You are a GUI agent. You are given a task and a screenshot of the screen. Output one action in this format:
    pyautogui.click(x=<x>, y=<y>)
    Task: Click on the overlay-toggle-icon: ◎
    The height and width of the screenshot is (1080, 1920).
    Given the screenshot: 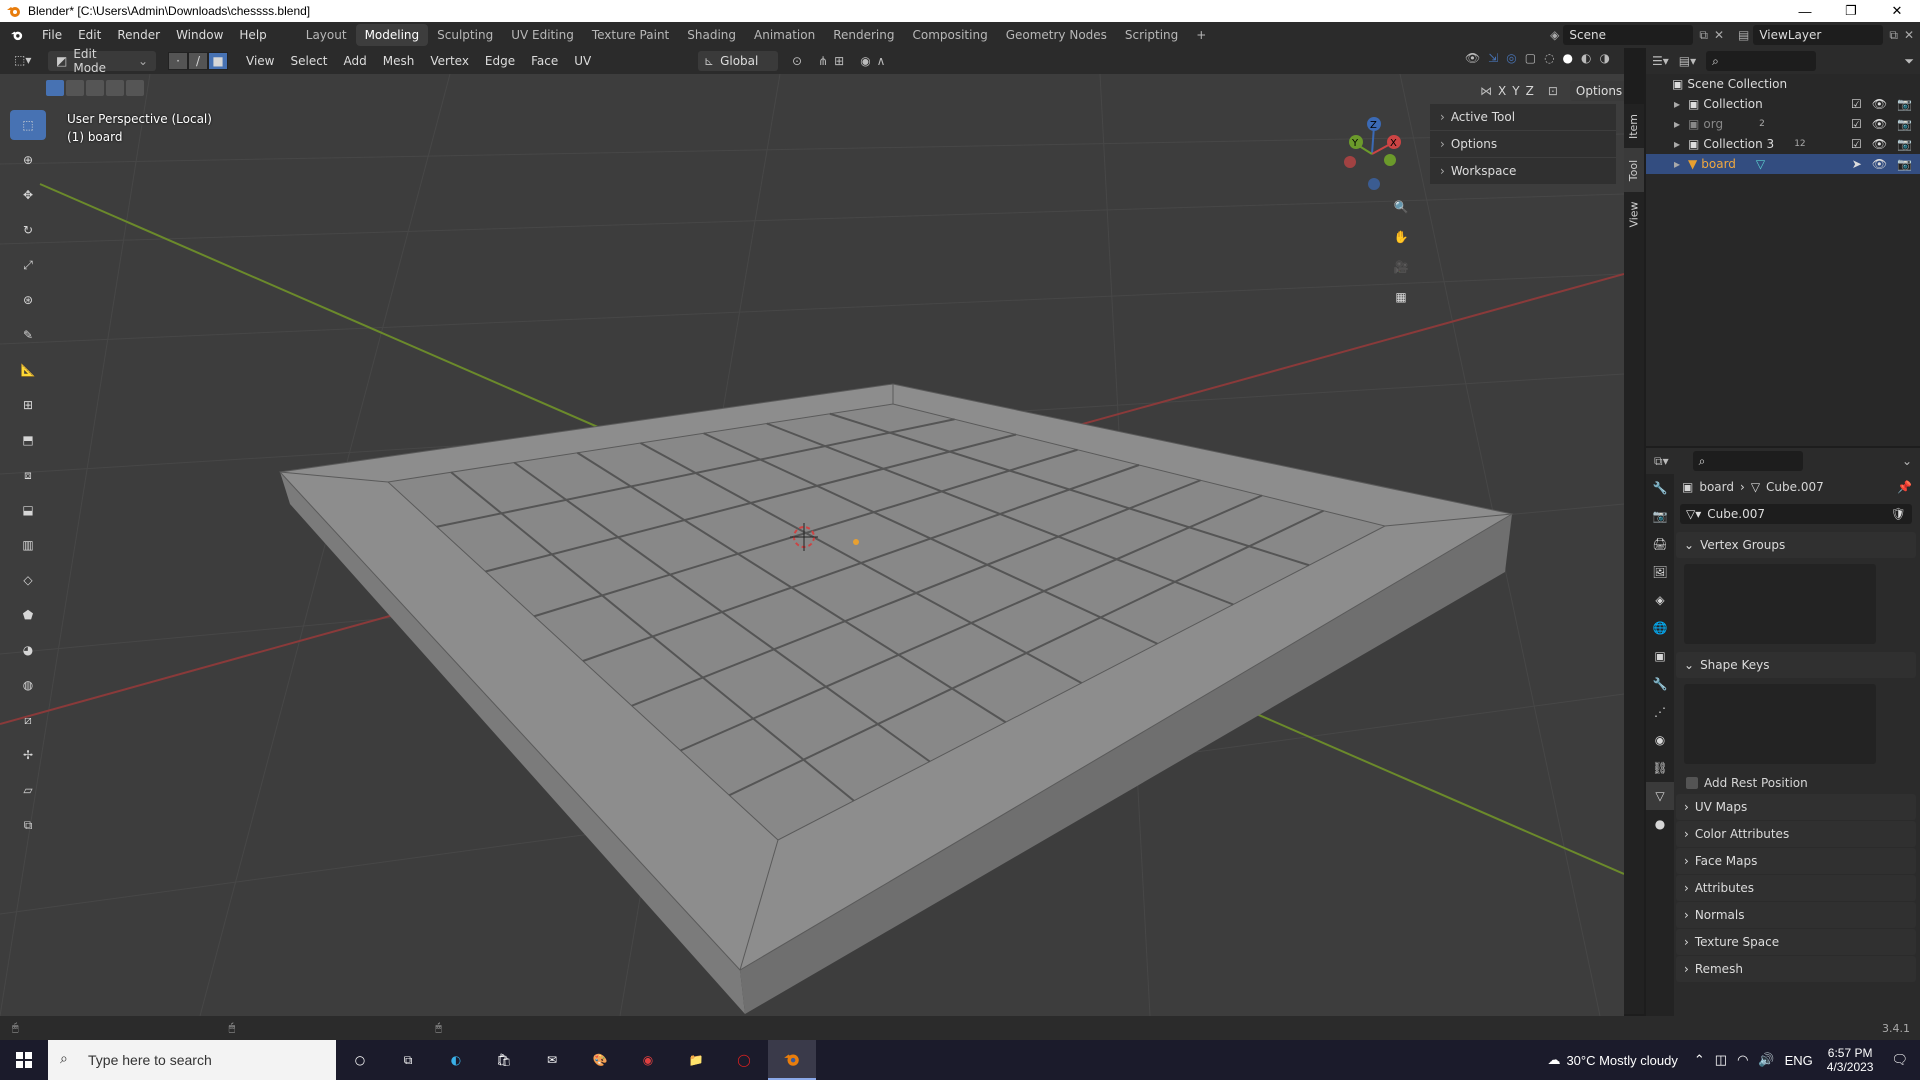 What is the action you would take?
    pyautogui.click(x=1511, y=58)
    